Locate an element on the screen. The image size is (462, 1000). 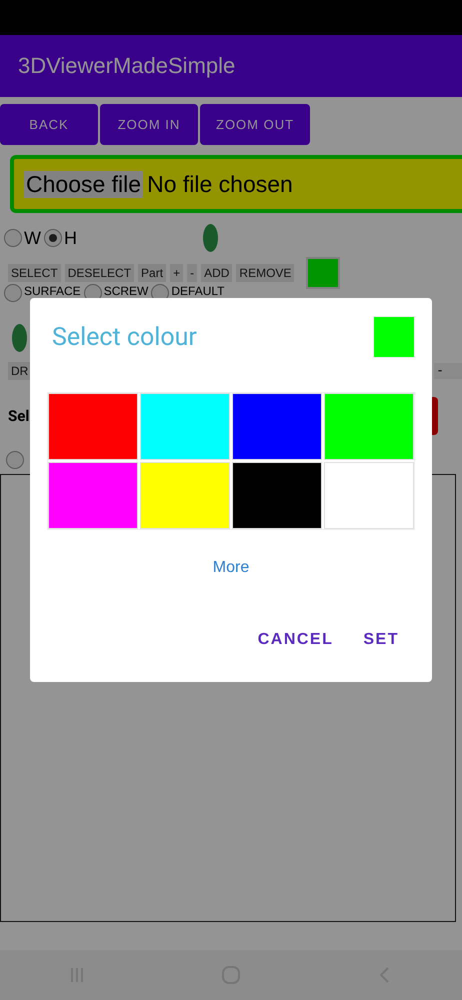
part-button: SELECT is located at coordinates (34, 273).